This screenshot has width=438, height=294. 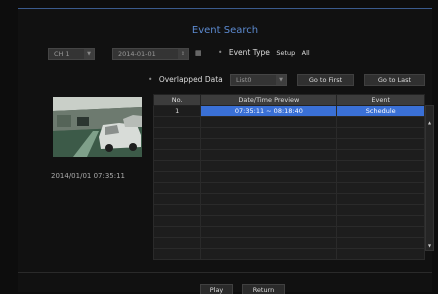 What do you see at coordinates (249, 52) in the screenshot?
I see `event-type-label: Event Type` at bounding box center [249, 52].